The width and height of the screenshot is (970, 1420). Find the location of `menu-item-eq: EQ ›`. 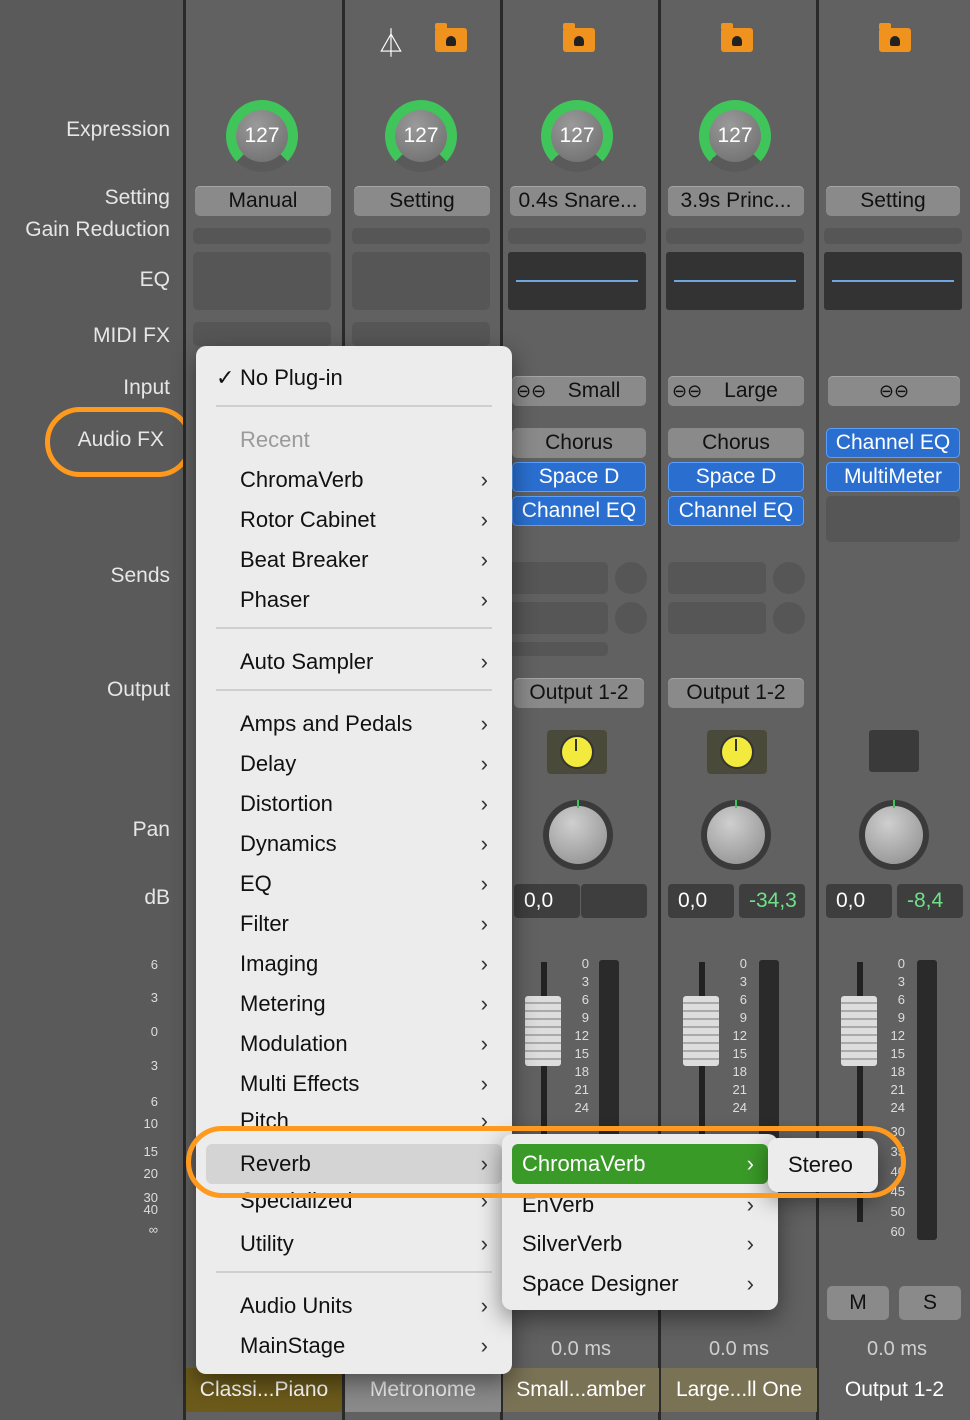

menu-item-eq: EQ › is located at coordinates (354, 884).